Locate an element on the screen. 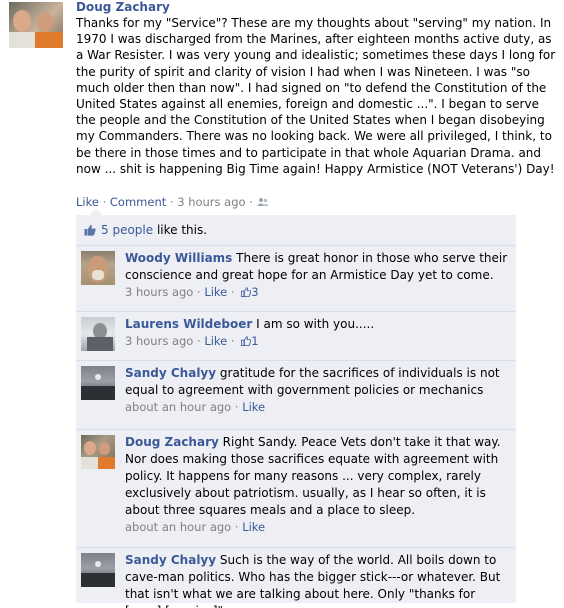  comment-meta: 3 hours ago · Like · 1 is located at coordinates (192, 341).